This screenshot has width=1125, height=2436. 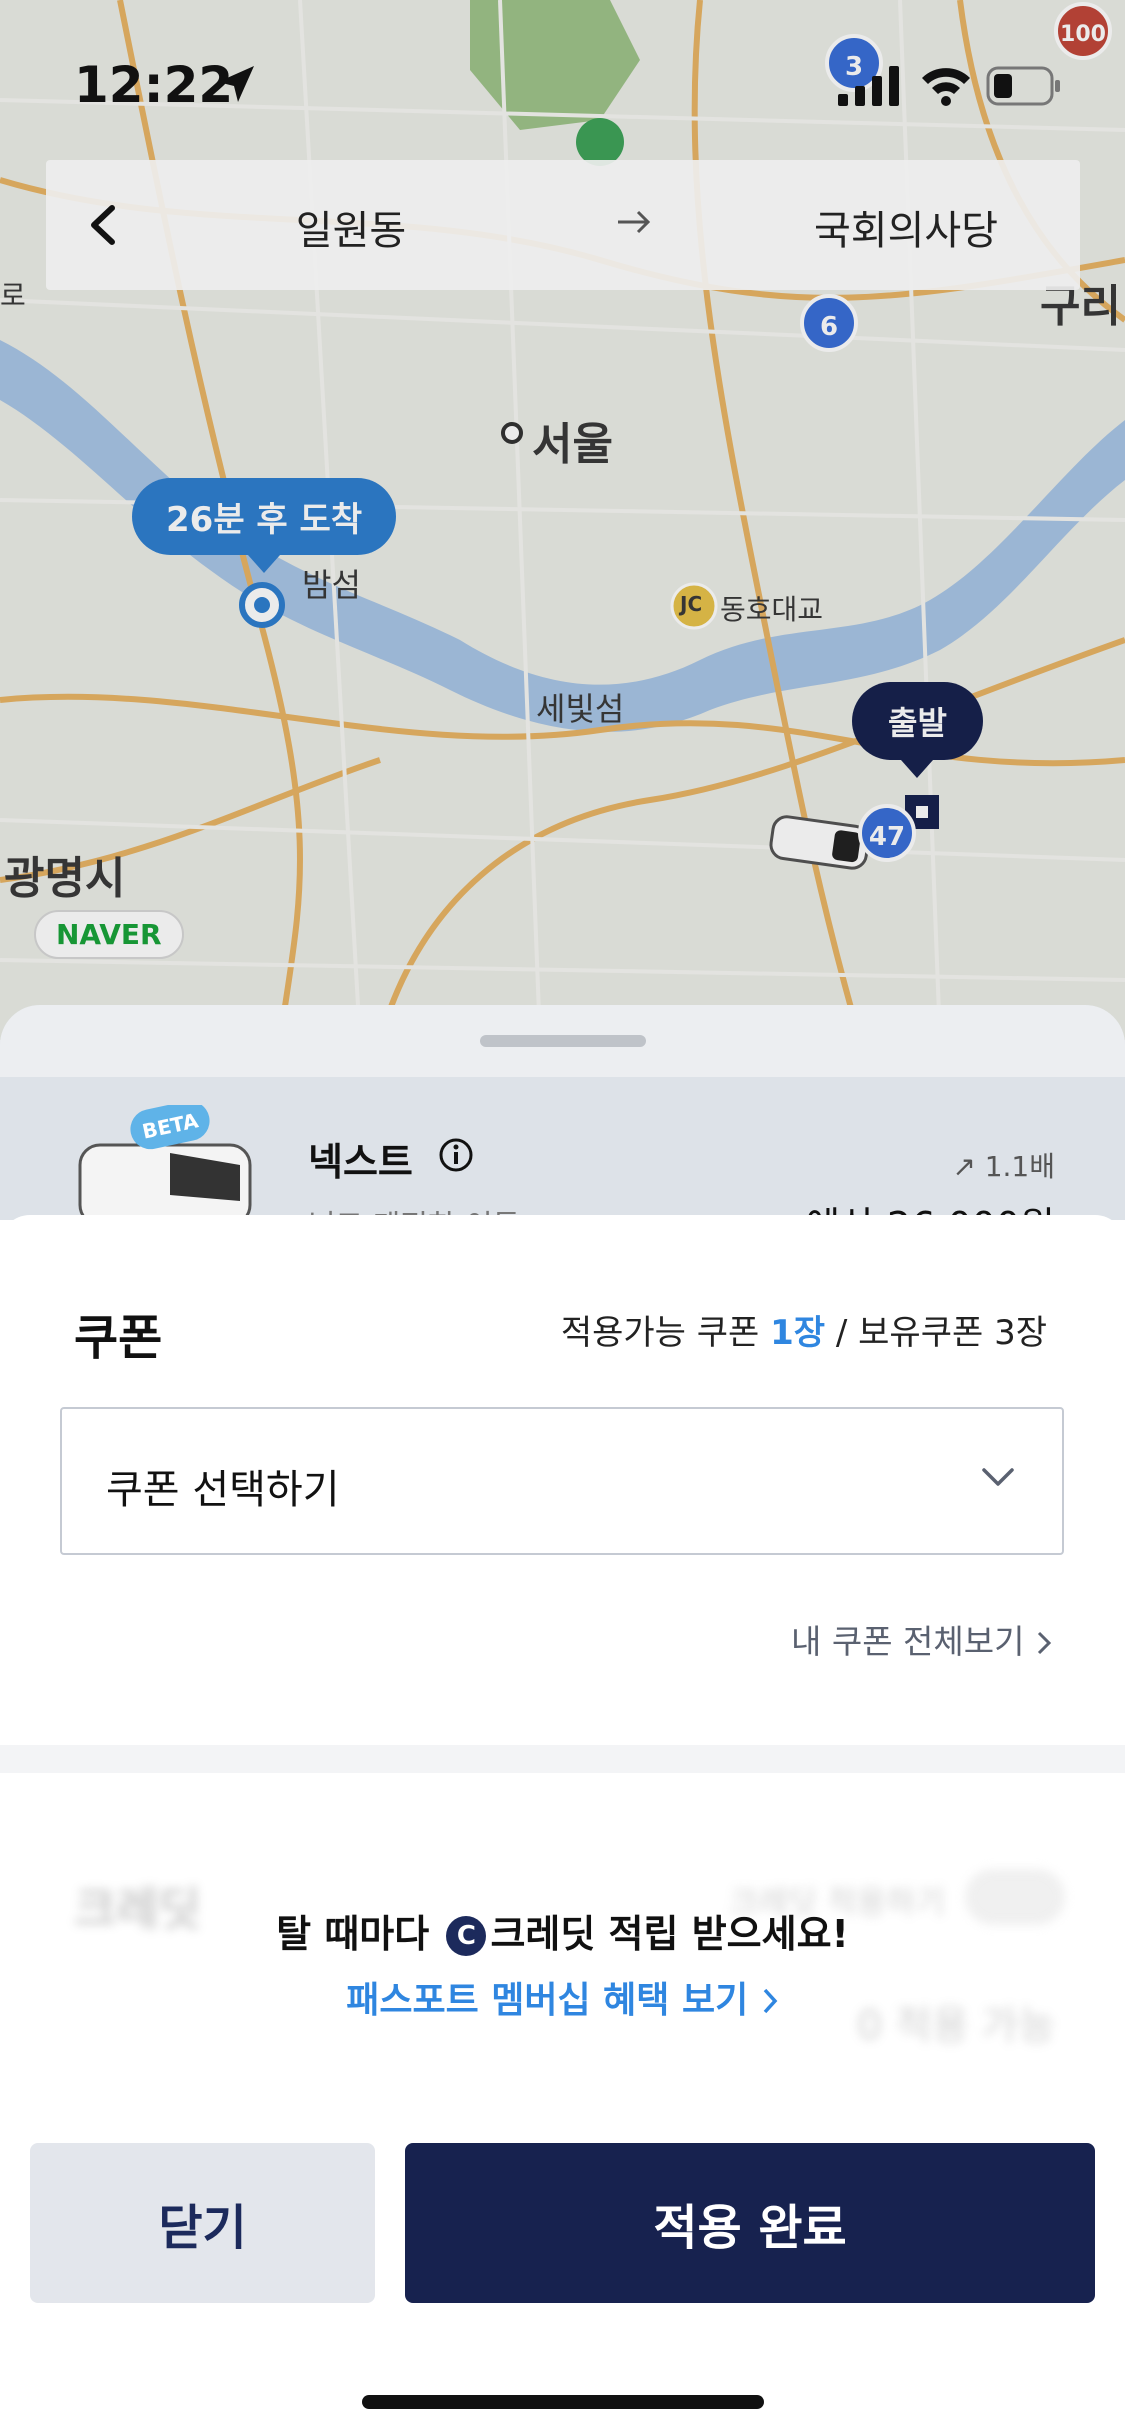 What do you see at coordinates (223, 1490) in the screenshot?
I see `coupon-select-placeholder: 쿠폰 선택하기` at bounding box center [223, 1490].